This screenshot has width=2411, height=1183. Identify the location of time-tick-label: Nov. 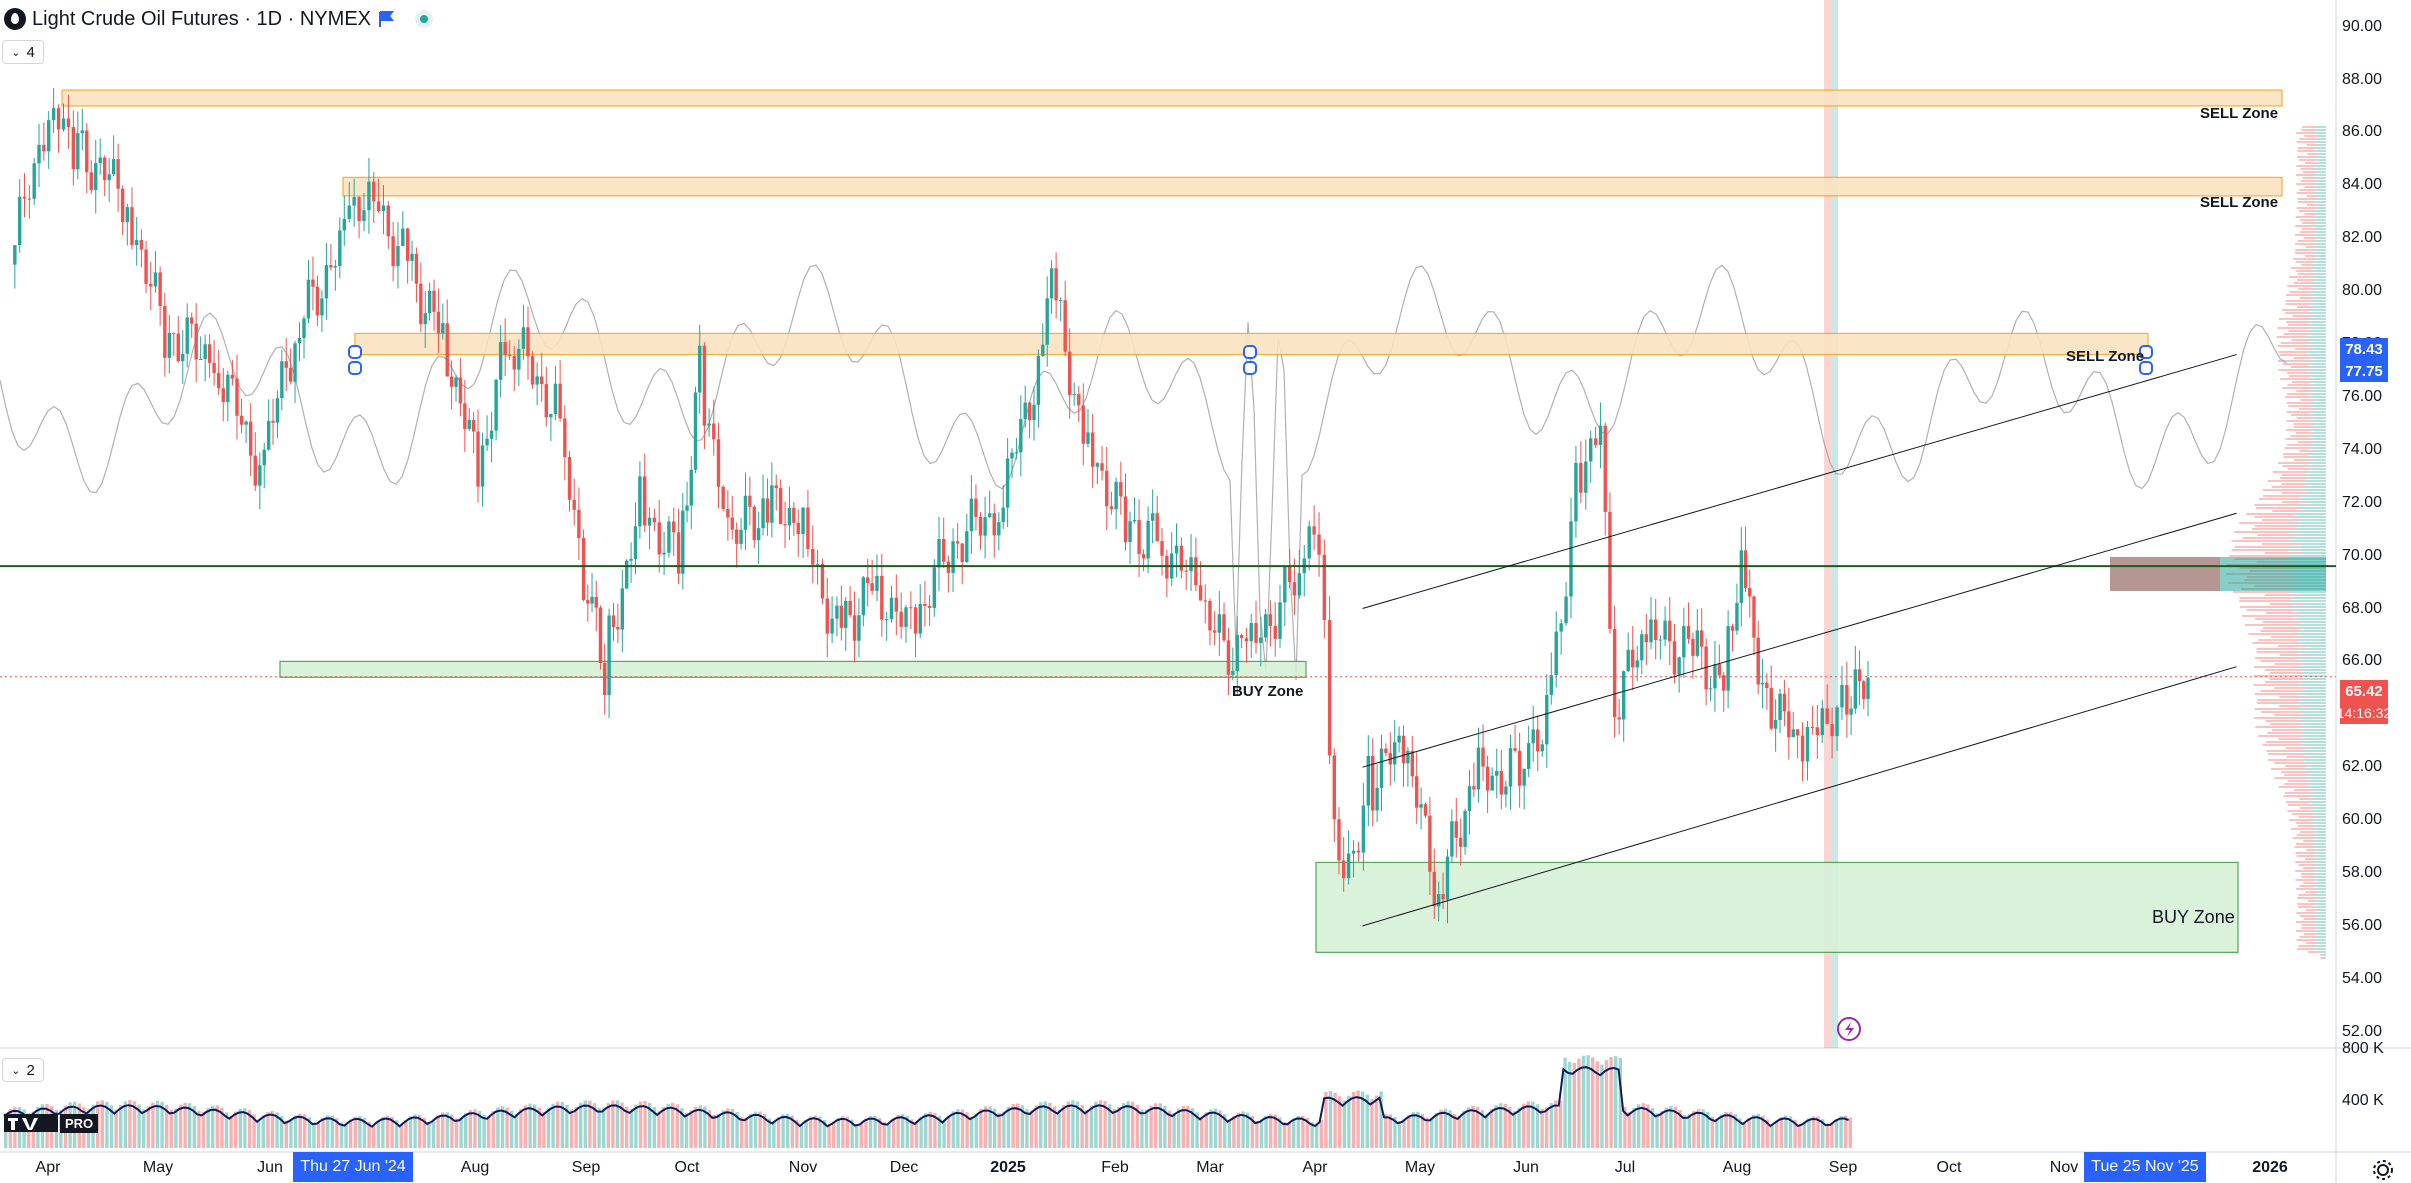
(2064, 1167).